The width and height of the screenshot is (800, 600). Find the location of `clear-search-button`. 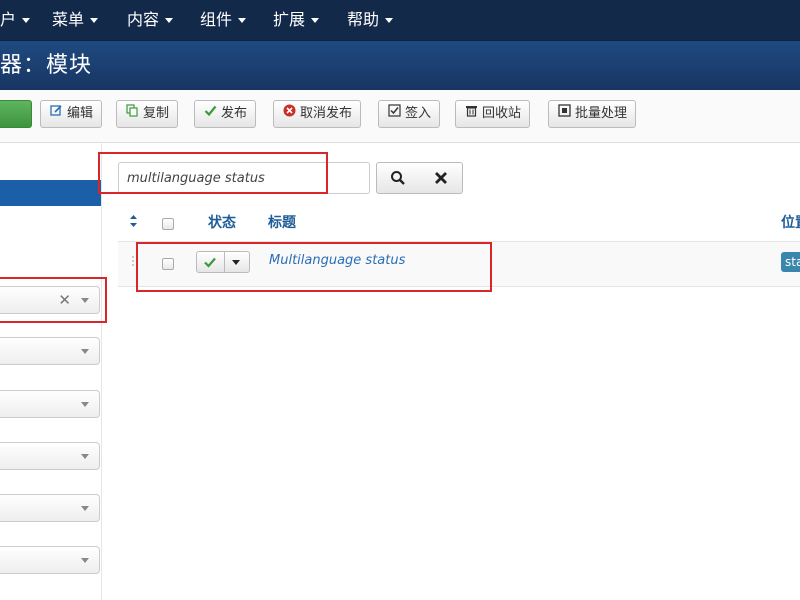

clear-search-button is located at coordinates (441, 178).